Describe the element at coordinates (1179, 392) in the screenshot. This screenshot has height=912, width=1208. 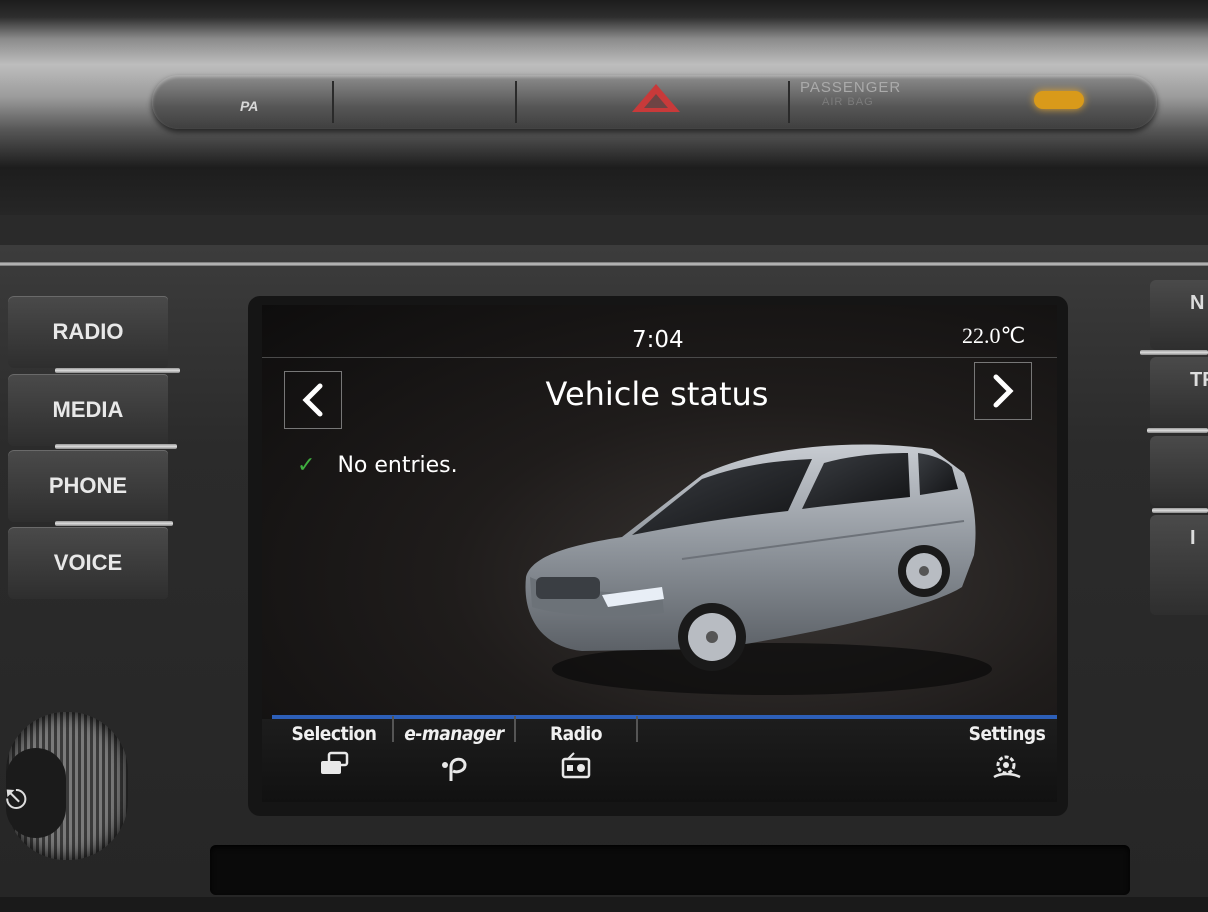
I see `right-hardware-button-2: TR` at that location.